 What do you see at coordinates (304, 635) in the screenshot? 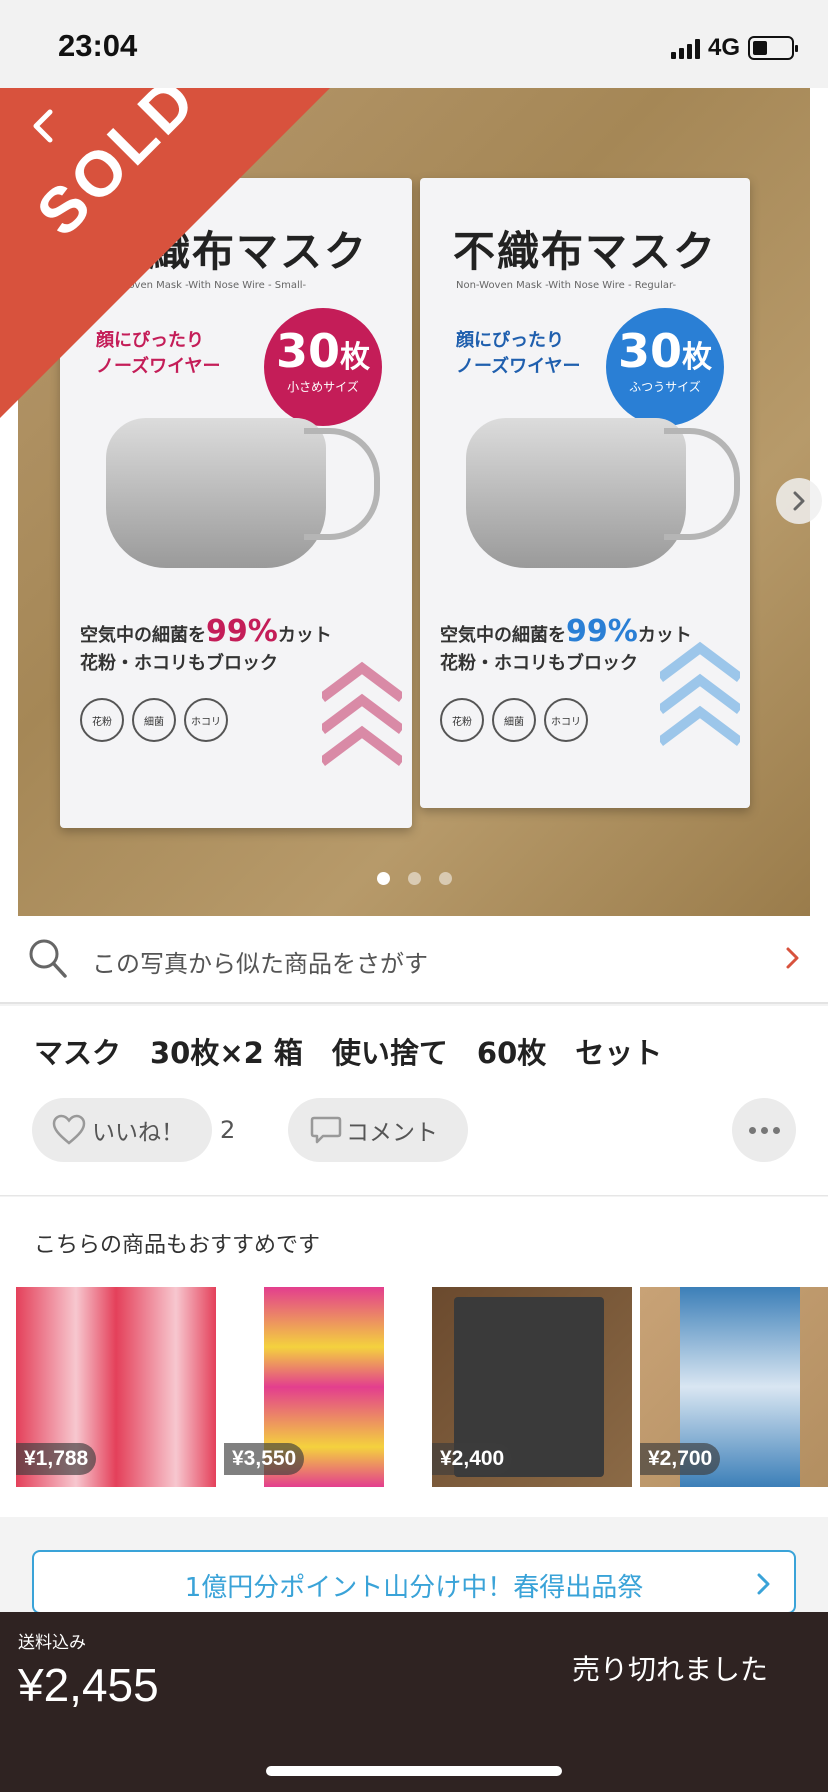
I see `copy-post: カット` at bounding box center [304, 635].